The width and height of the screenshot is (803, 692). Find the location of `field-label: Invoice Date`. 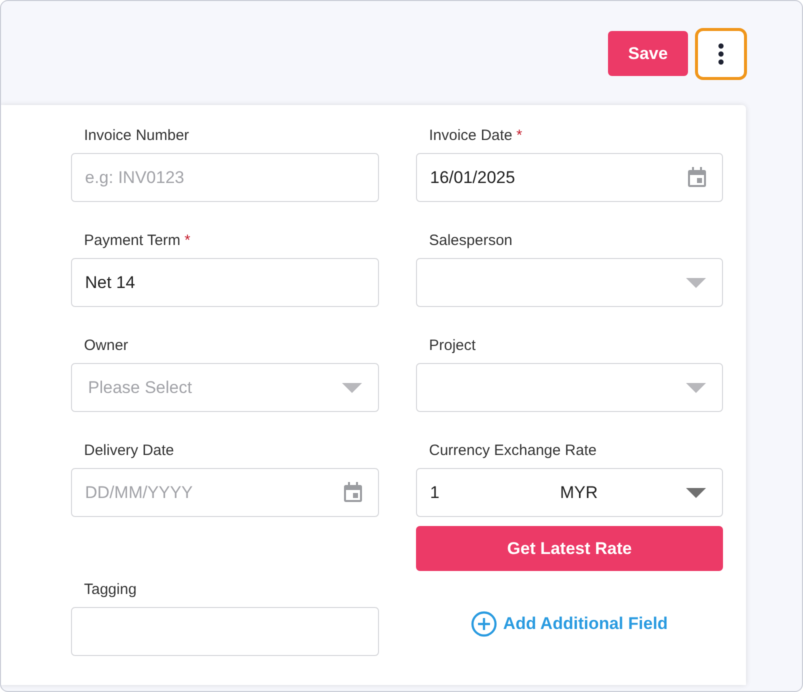

field-label: Invoice Date is located at coordinates (470, 135).